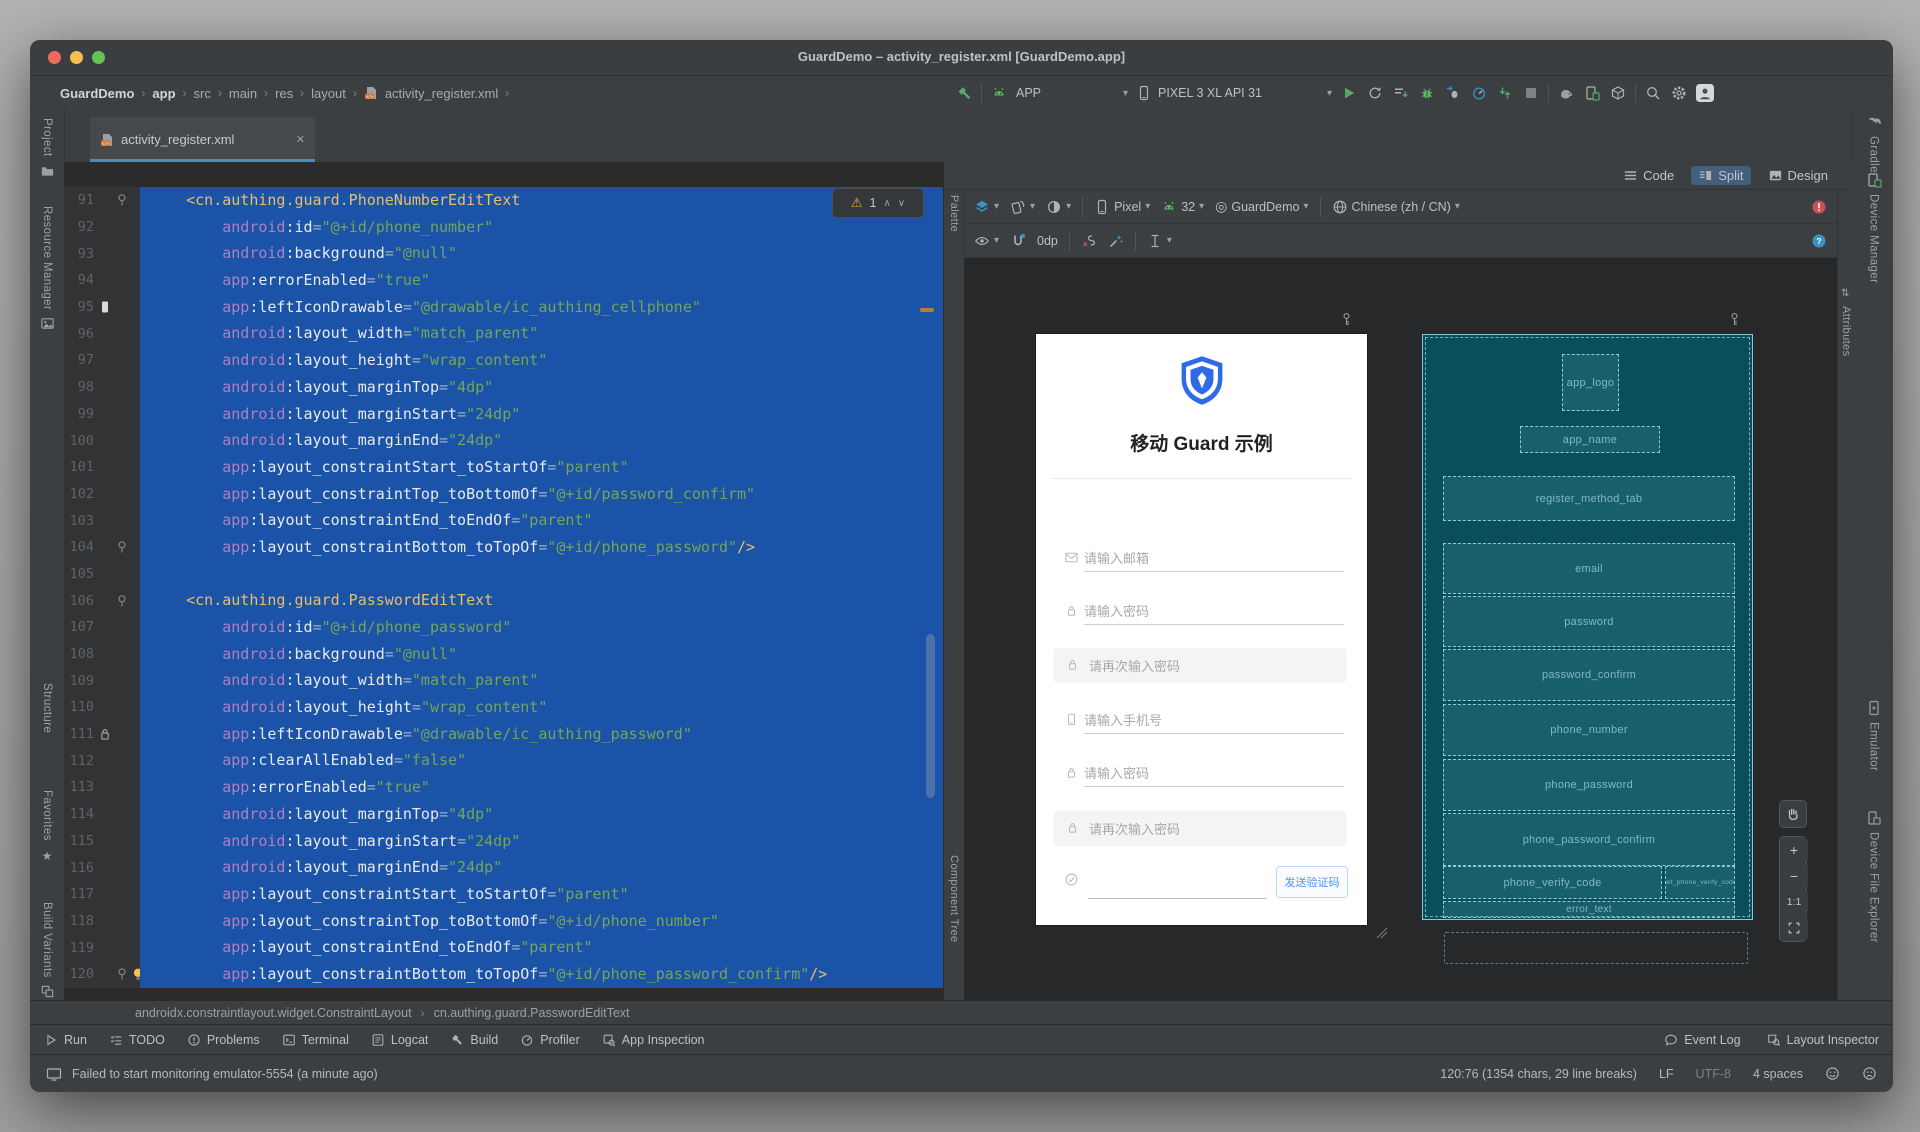 The width and height of the screenshot is (1920, 1132). I want to click on smile-icon, so click(1832, 1073).